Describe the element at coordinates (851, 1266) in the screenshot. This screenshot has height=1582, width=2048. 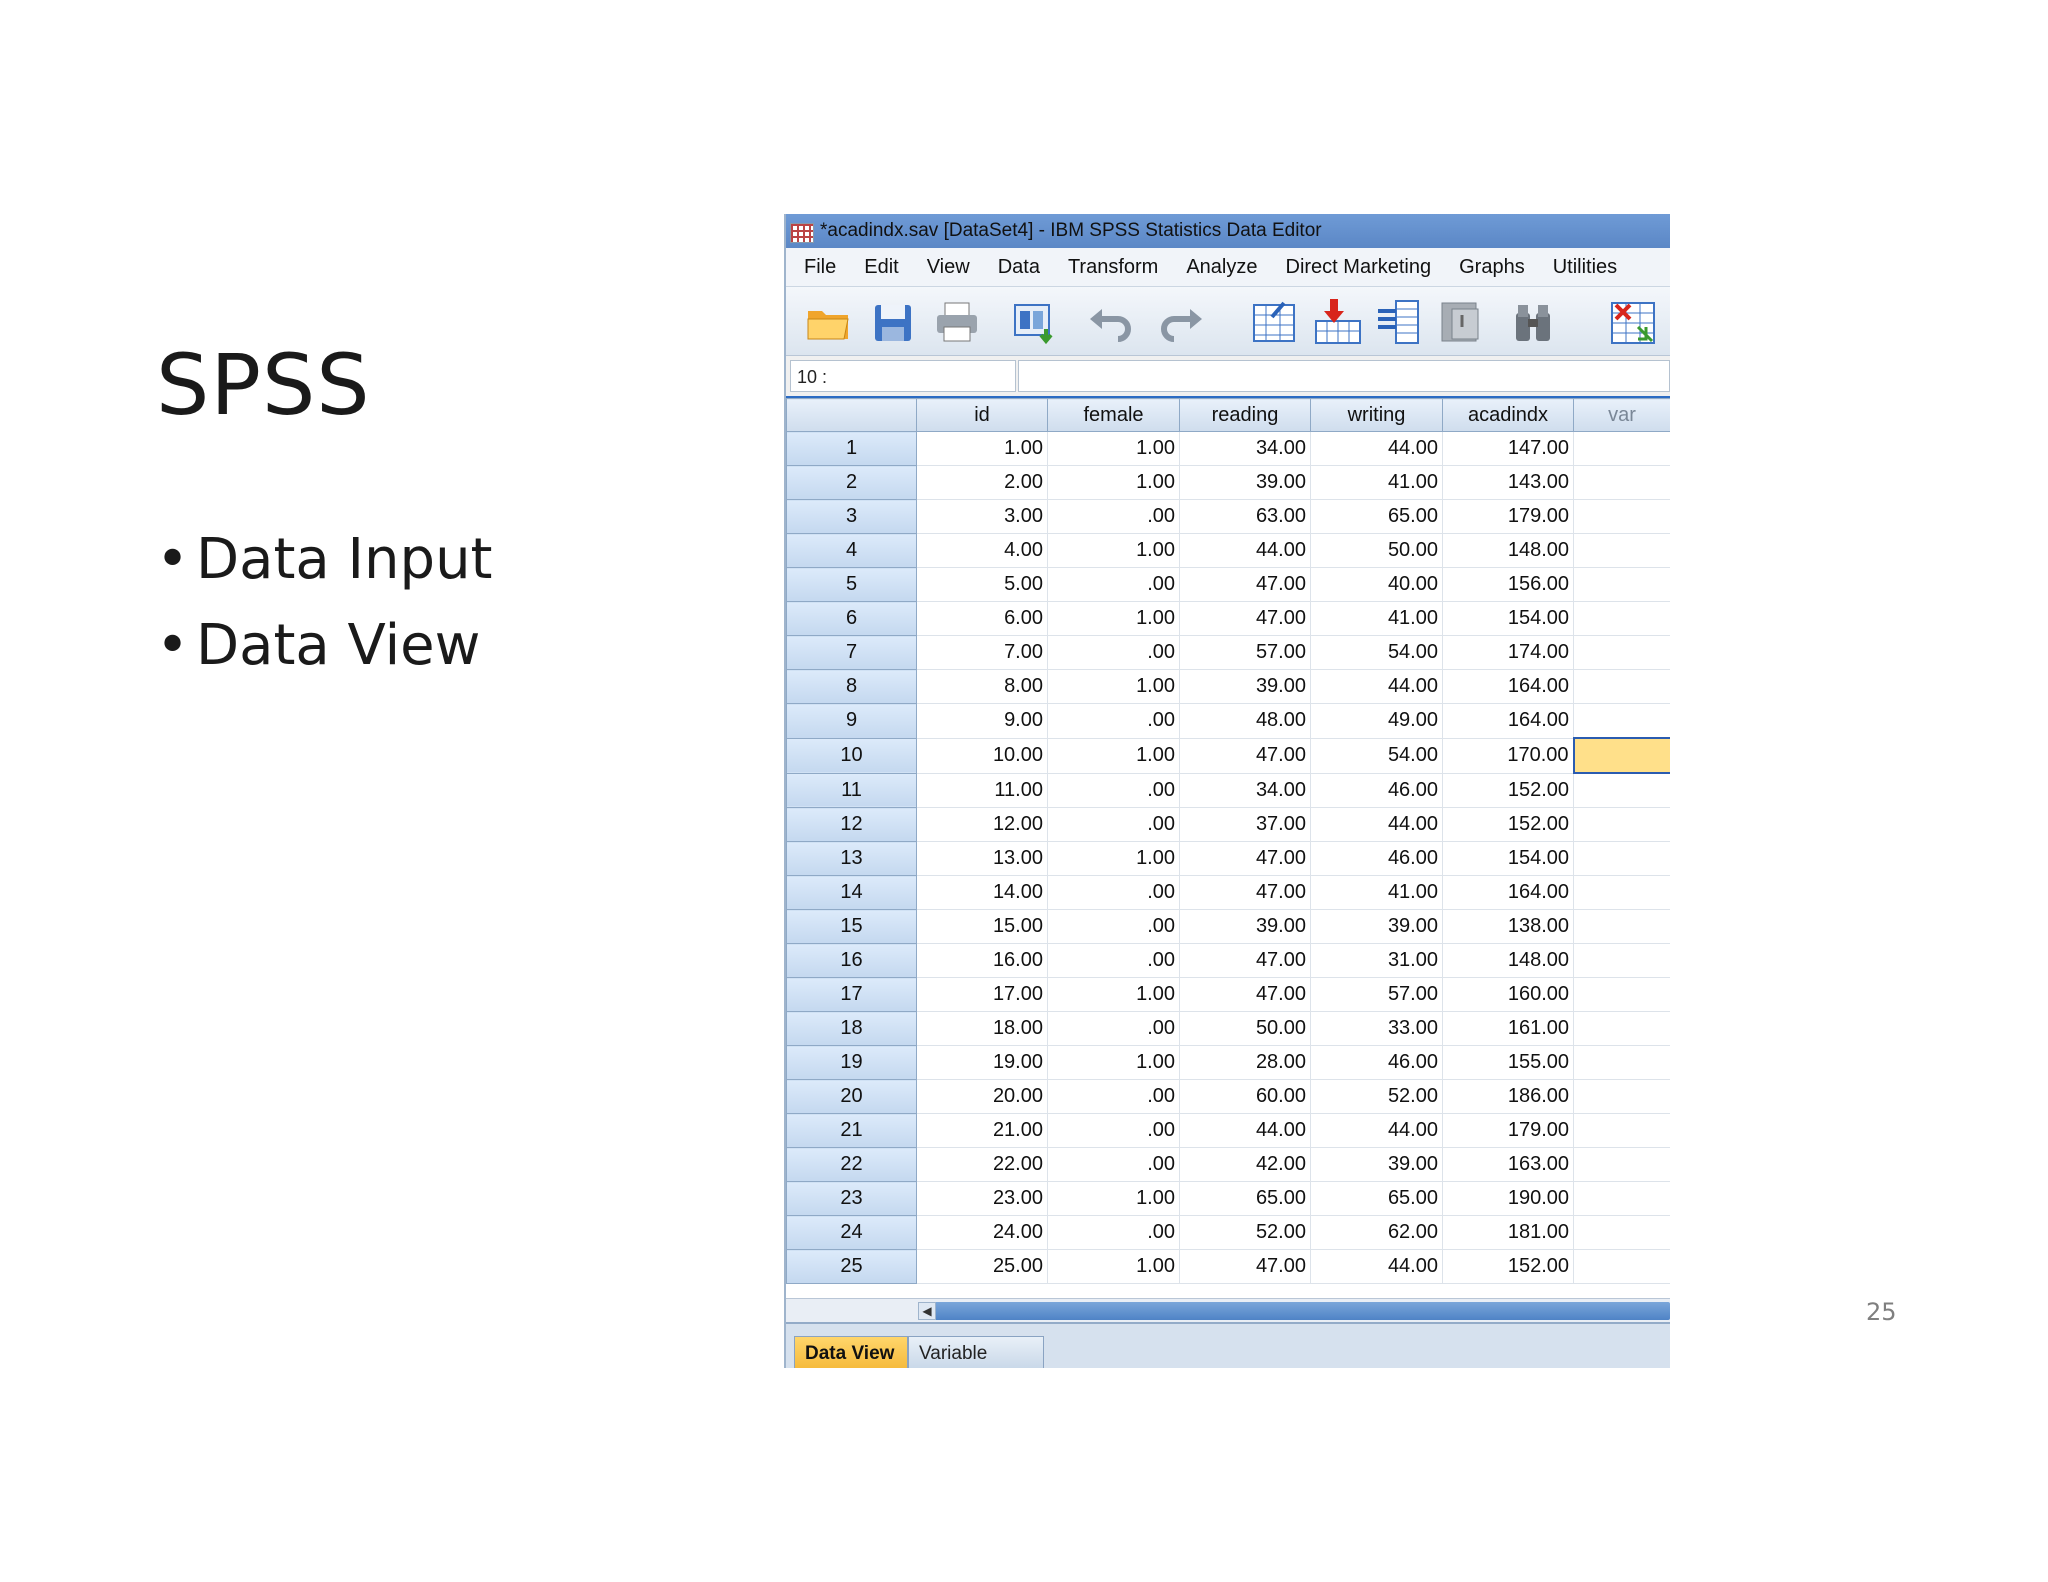
I see `row-header: 25` at that location.